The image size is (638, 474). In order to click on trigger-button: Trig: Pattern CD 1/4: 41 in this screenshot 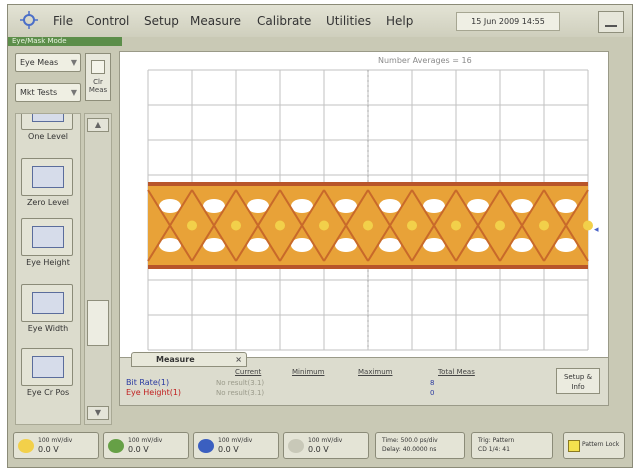, I will do `click(512, 445)`.